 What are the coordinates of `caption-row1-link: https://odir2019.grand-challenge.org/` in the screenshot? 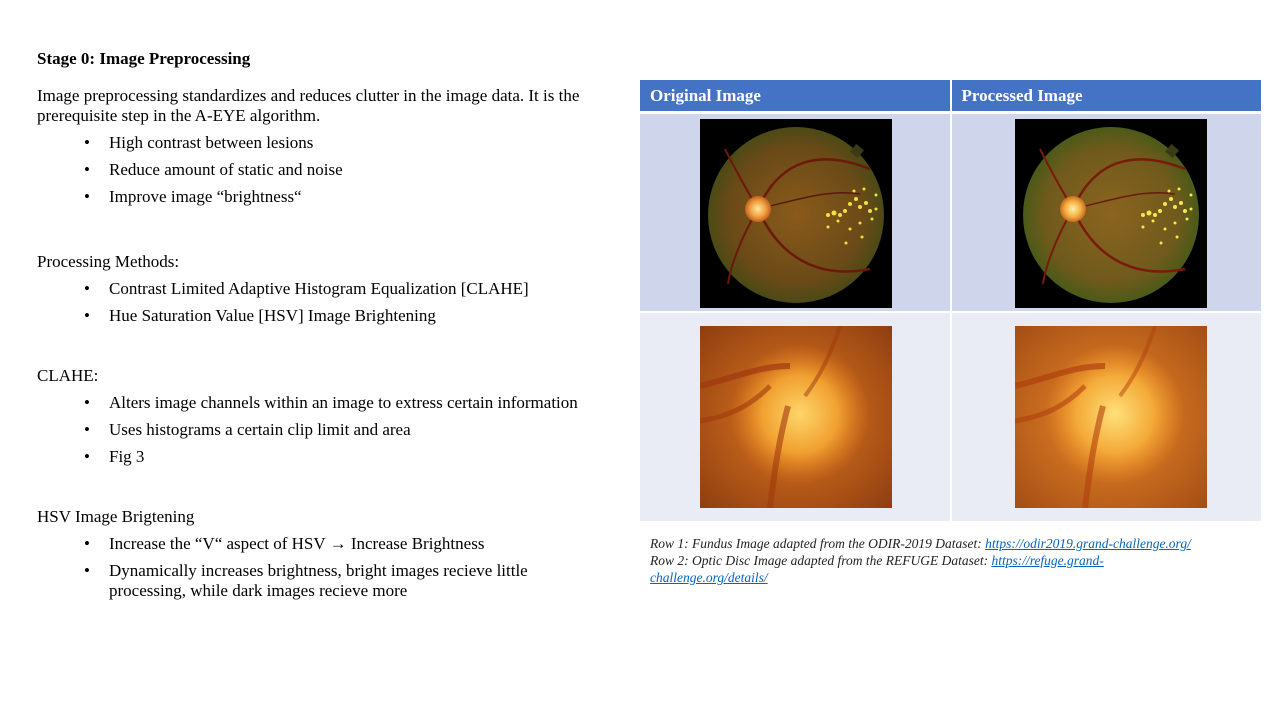 It's located at (1088, 543).